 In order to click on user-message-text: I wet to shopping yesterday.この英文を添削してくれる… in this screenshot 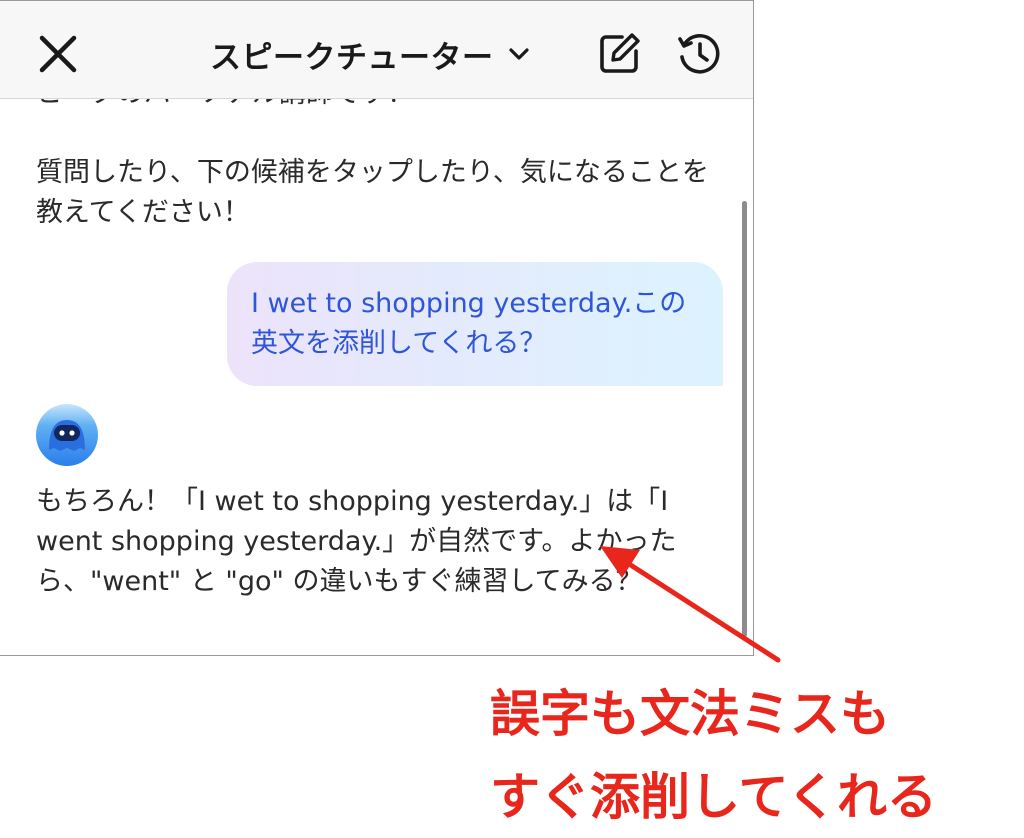, I will do `click(469, 323)`.